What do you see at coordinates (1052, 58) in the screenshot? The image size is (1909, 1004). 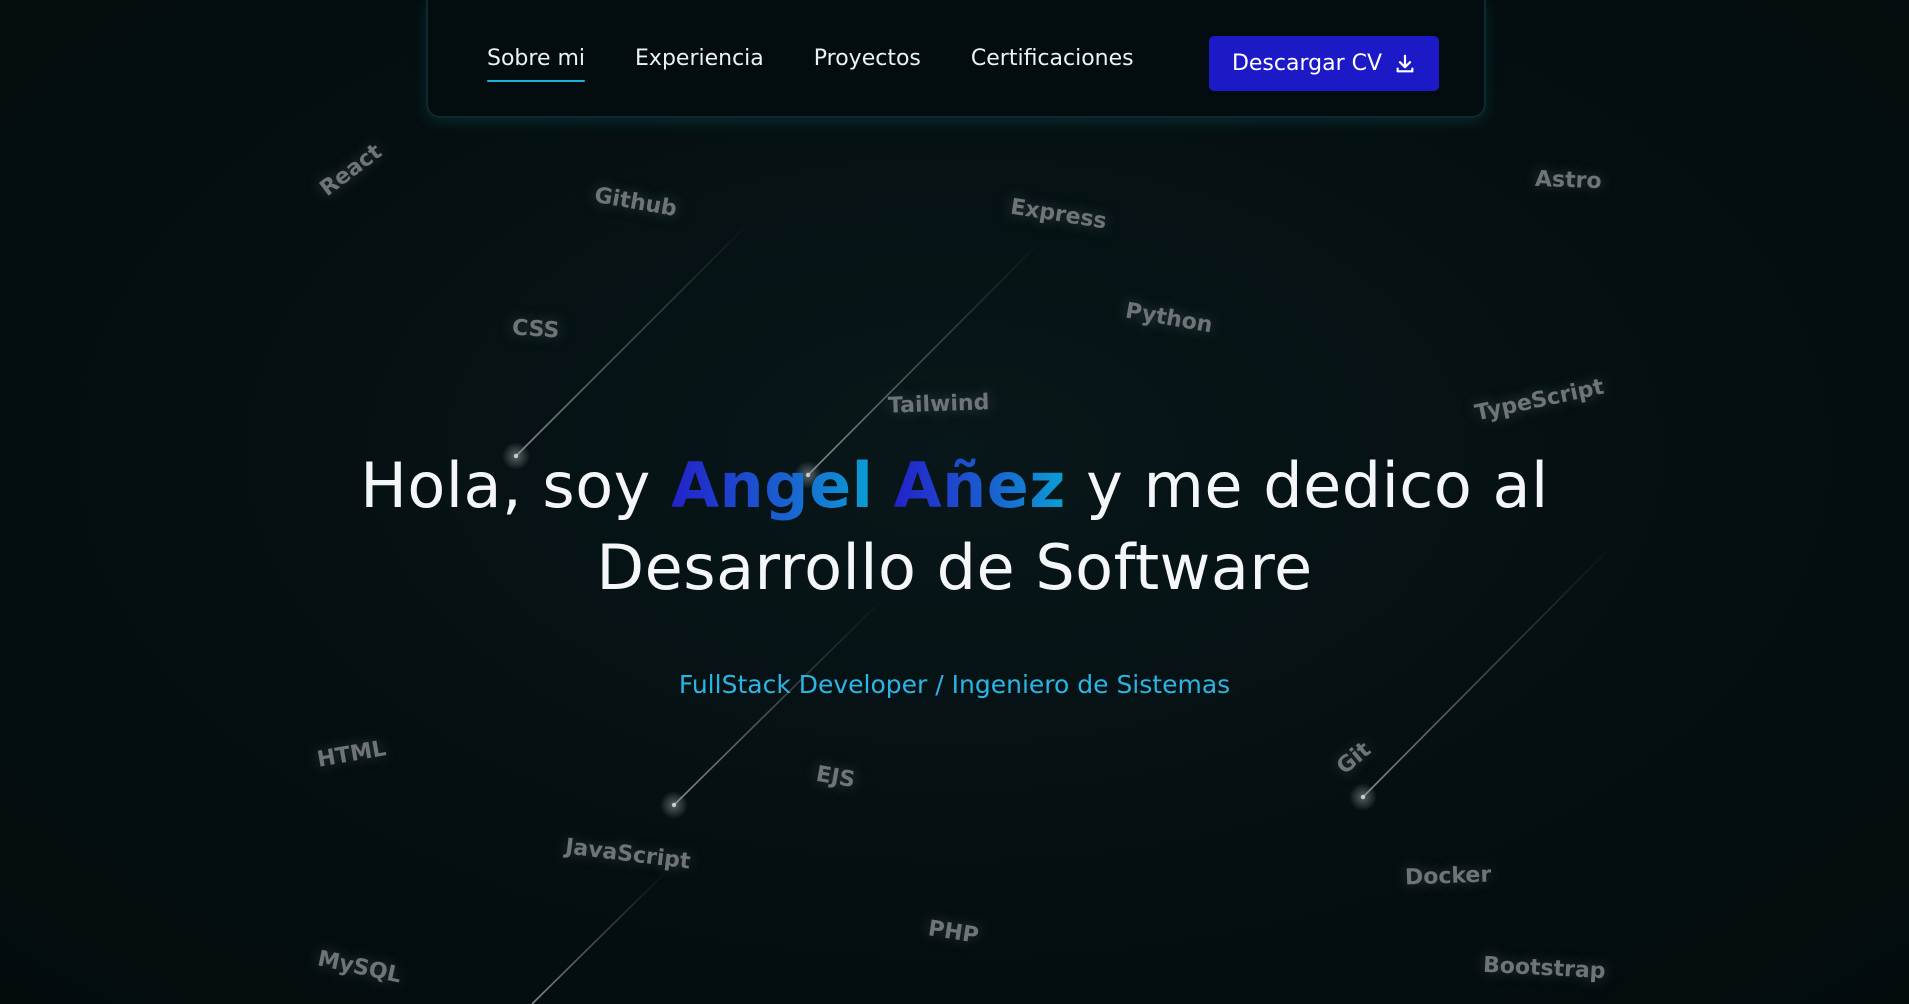 I see `nav-link-certificaciones: Certificaciones` at bounding box center [1052, 58].